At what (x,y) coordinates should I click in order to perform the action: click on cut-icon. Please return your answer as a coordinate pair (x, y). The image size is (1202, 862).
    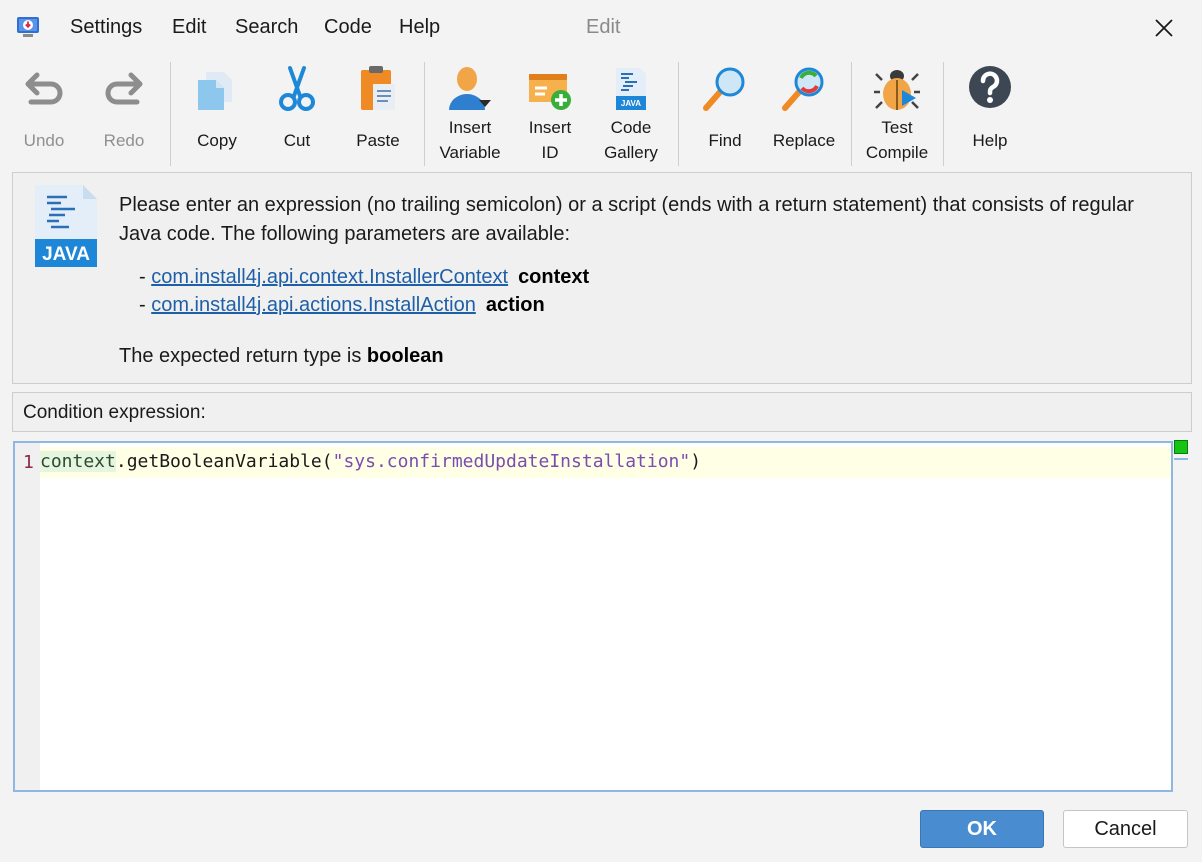
    Looking at the image, I should click on (297, 88).